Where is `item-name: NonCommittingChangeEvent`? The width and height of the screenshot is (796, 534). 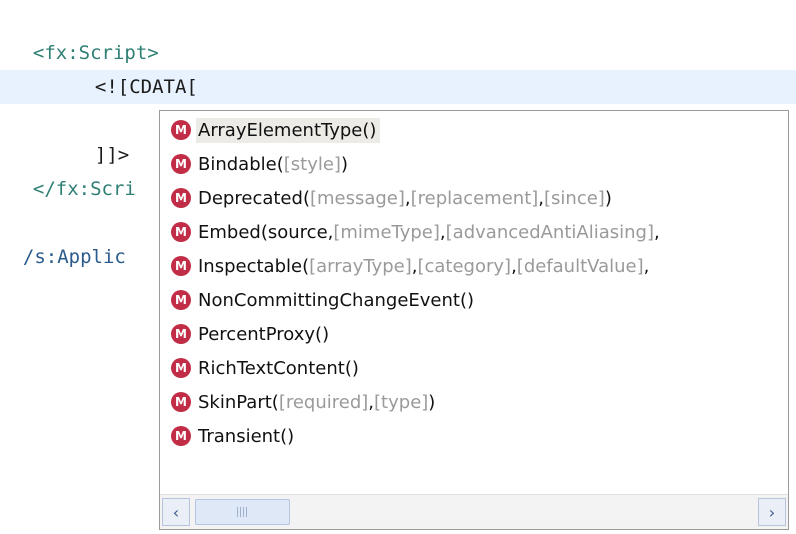 item-name: NonCommittingChangeEvent is located at coordinates (329, 300).